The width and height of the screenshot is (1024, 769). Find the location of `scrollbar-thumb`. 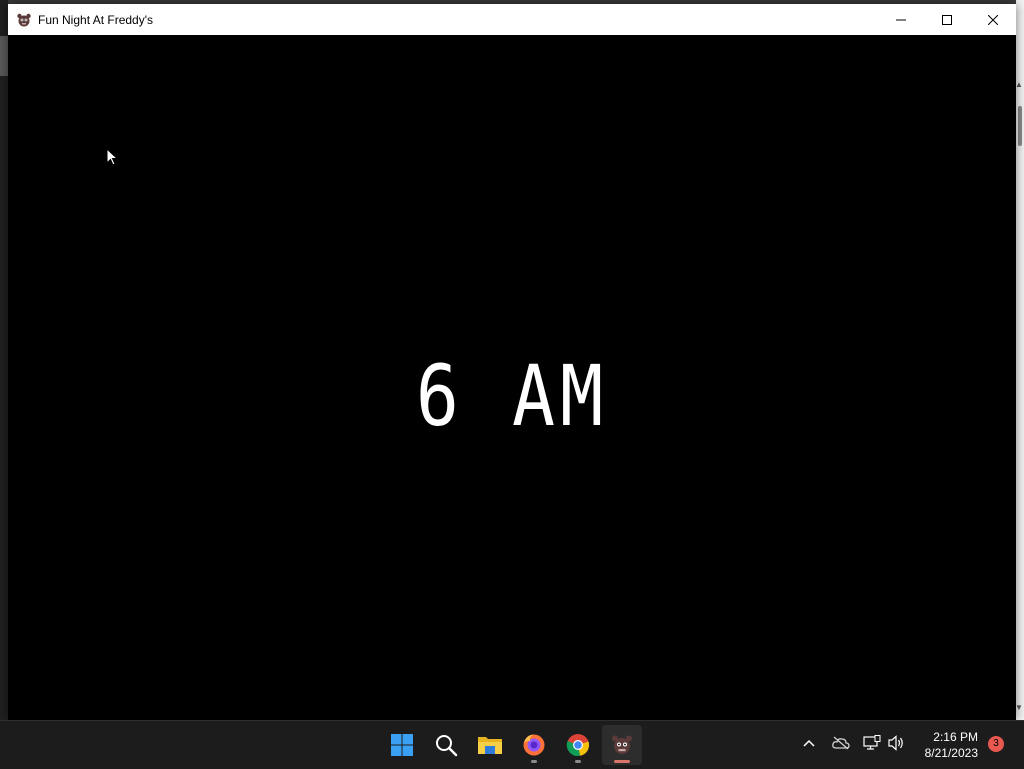

scrollbar-thumb is located at coordinates (1020, 126).